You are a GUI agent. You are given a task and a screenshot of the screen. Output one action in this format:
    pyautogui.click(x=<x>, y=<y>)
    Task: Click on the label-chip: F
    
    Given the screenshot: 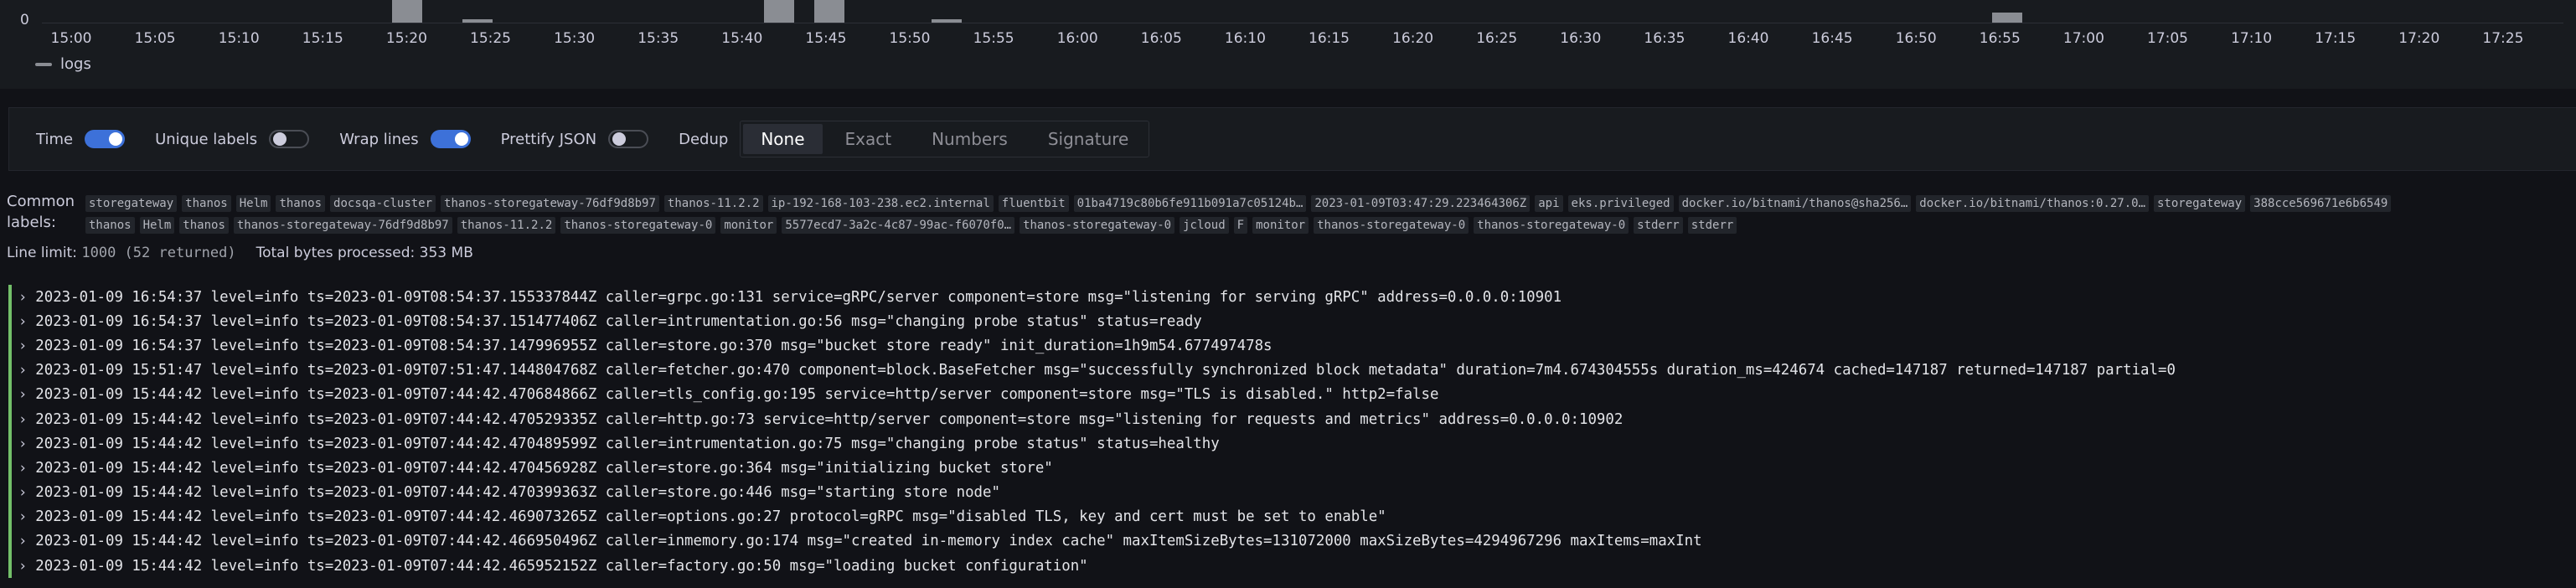 What is the action you would take?
    pyautogui.click(x=1240, y=225)
    